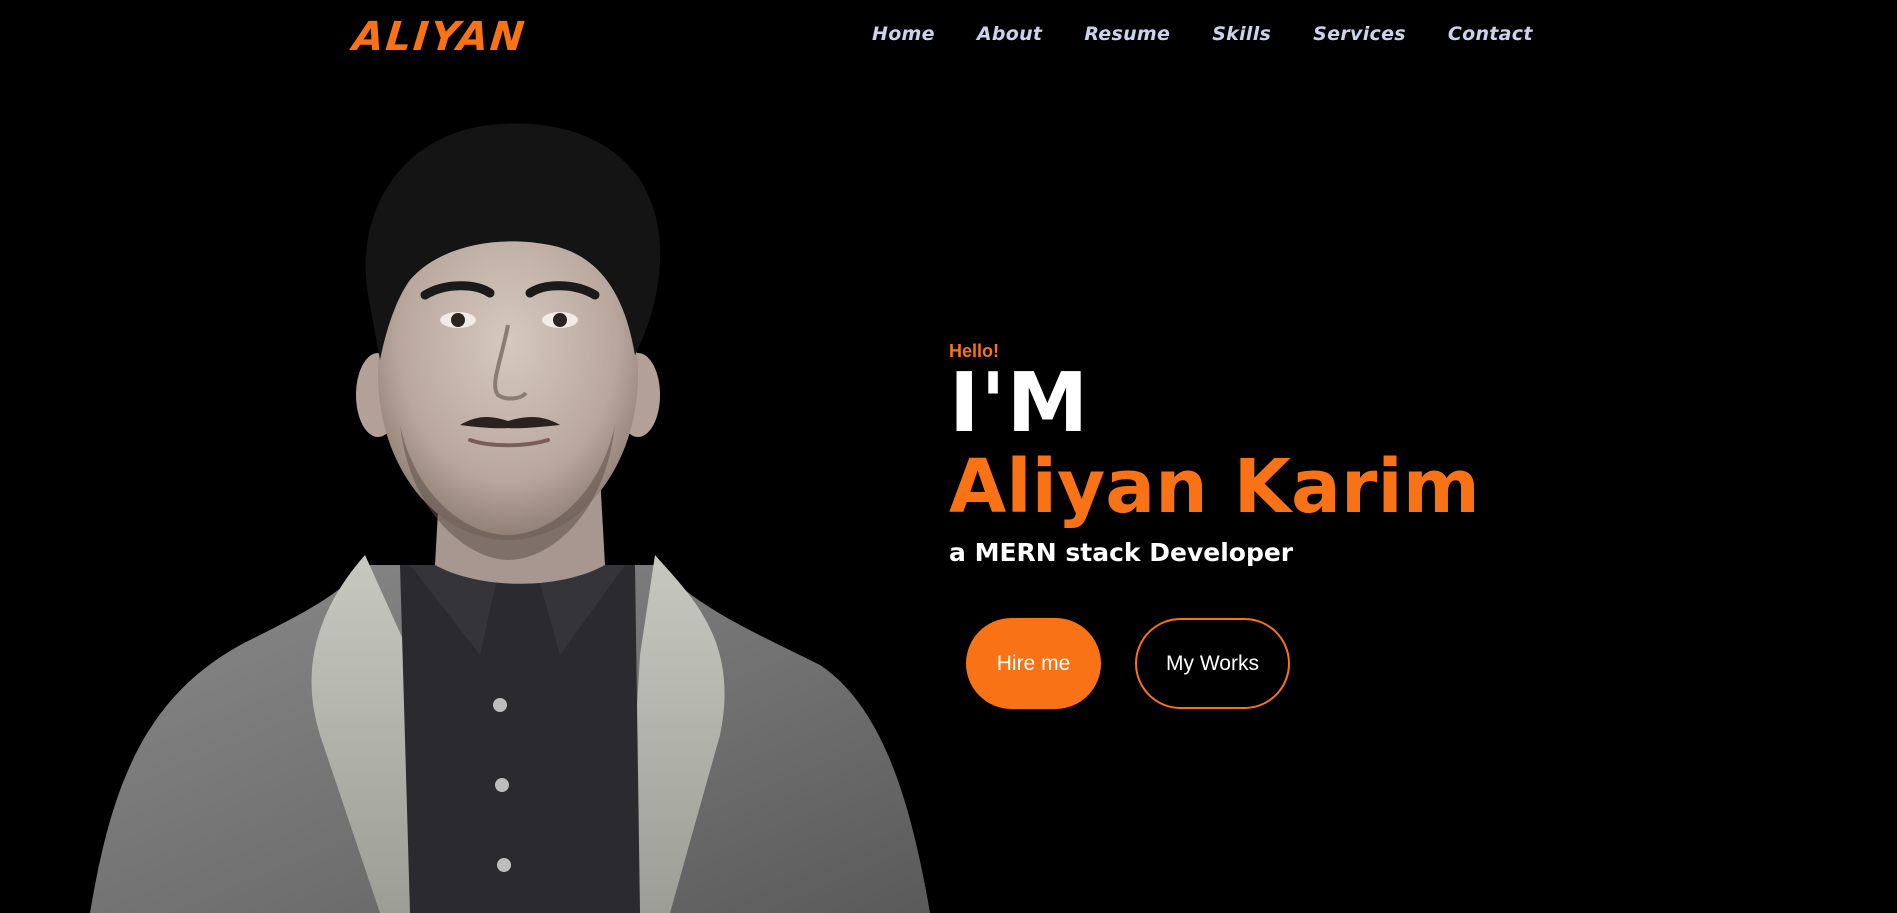 This screenshot has height=913, width=1897. I want to click on nav-contact-link: Contact, so click(1490, 34).